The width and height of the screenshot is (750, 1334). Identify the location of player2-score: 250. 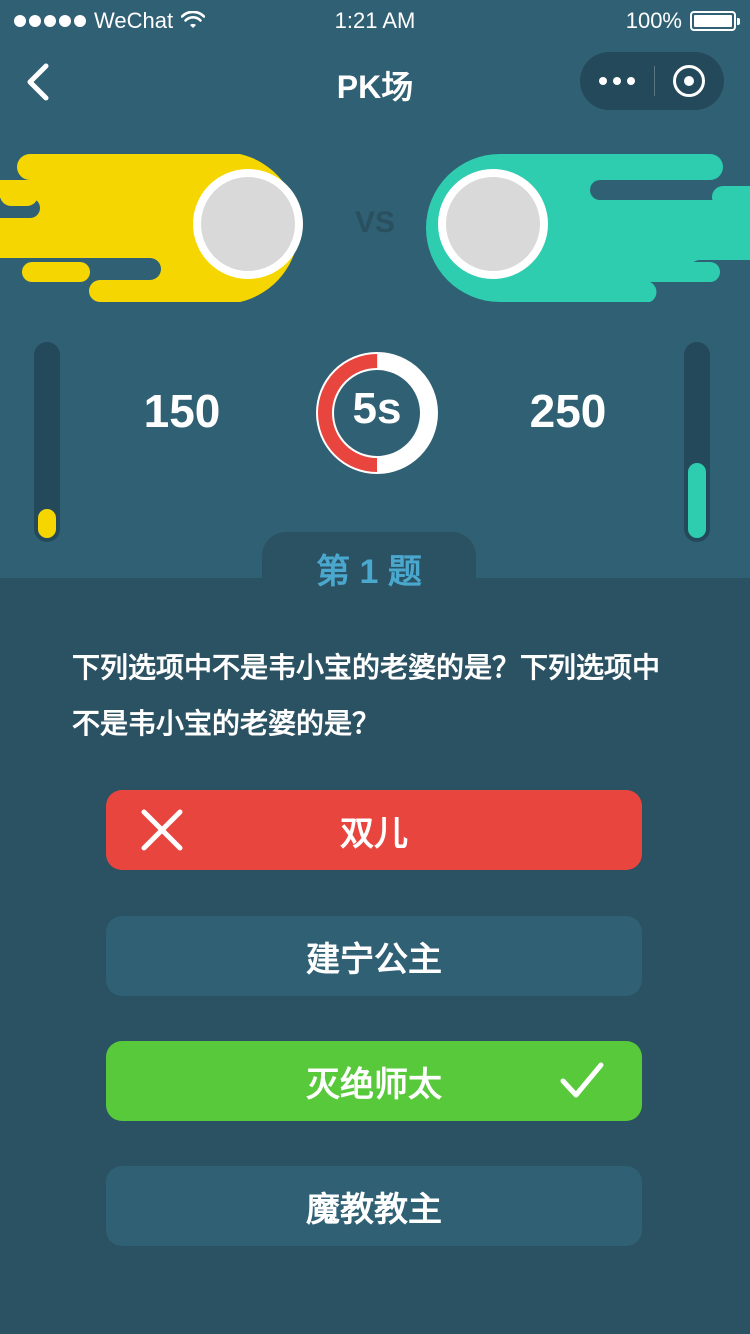
(568, 411).